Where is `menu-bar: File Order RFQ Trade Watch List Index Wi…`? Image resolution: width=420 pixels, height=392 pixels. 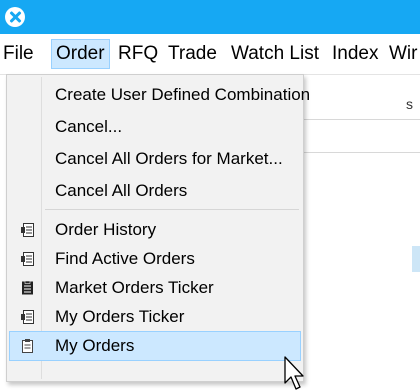 menu-bar: File Order RFQ Trade Watch List Index Wi… is located at coordinates (210, 54).